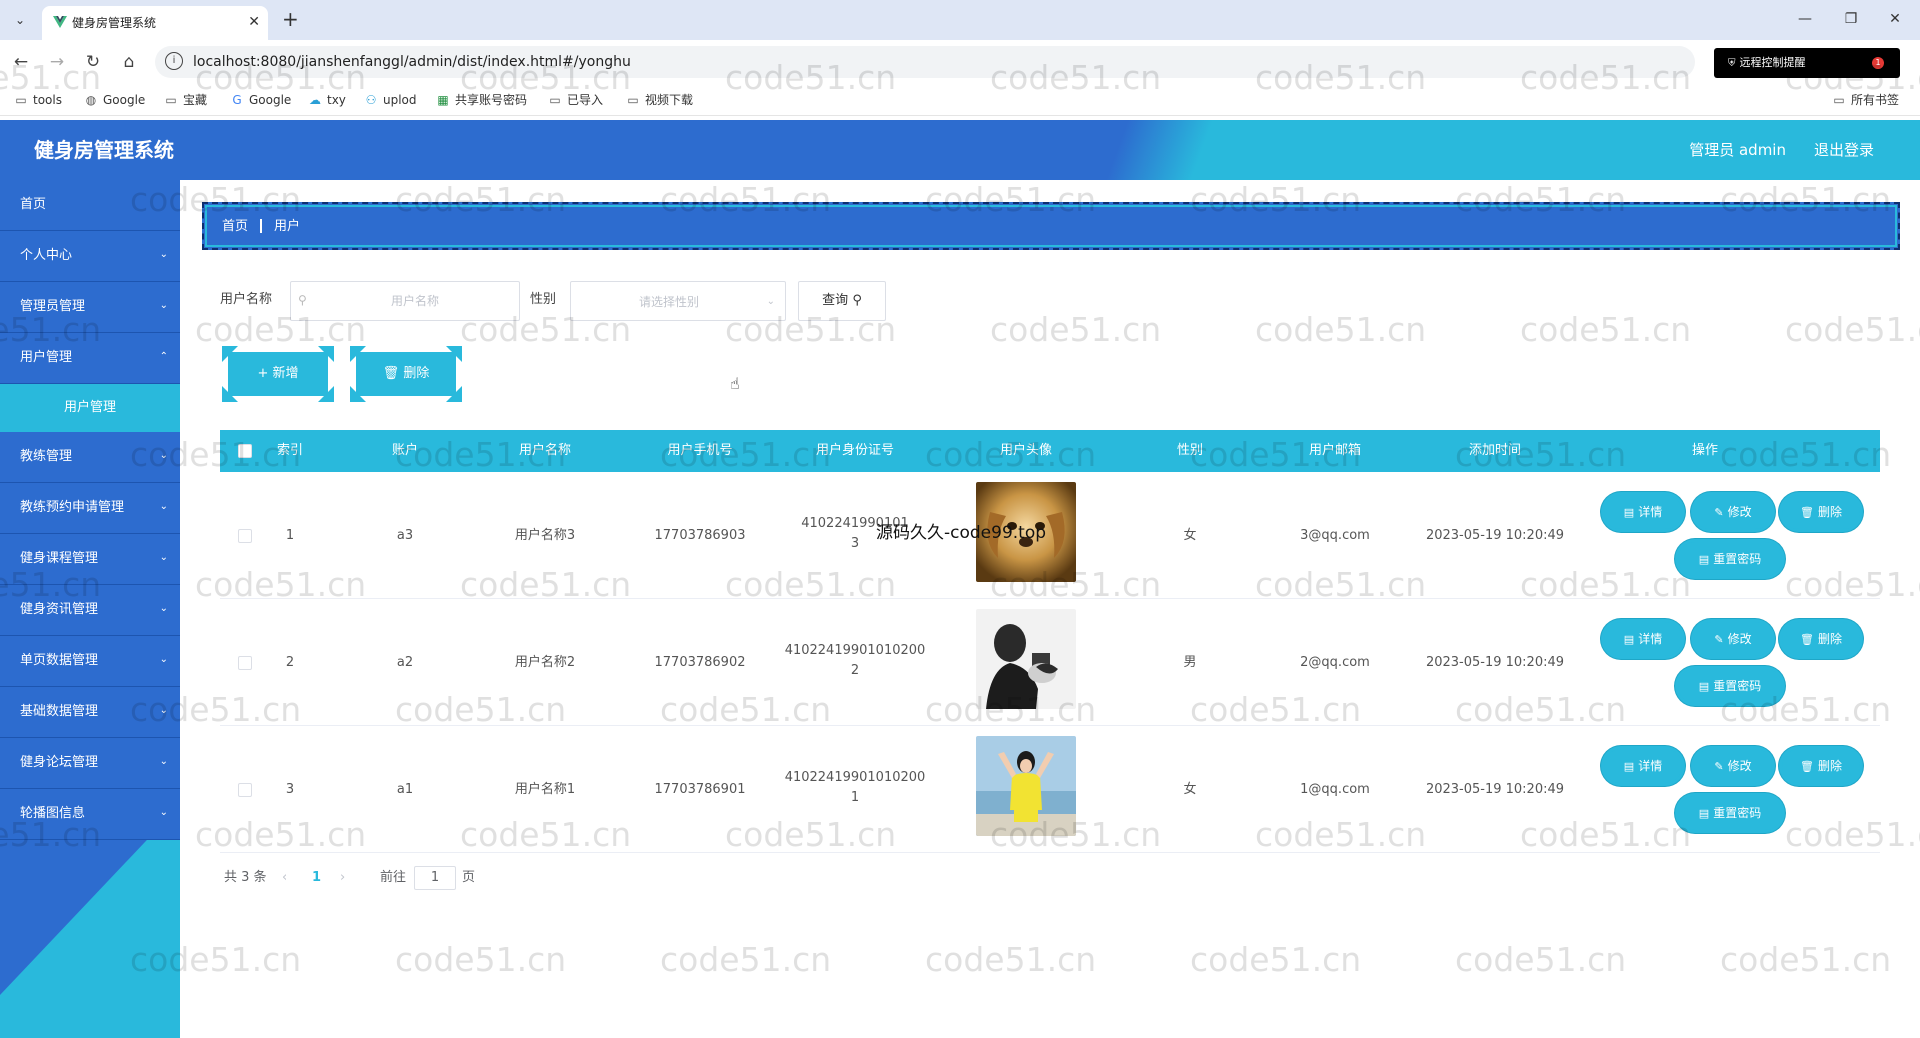  What do you see at coordinates (481, 100) in the screenshot?
I see `bookmark-shared-passwords: ▦ 共享账号密码` at bounding box center [481, 100].